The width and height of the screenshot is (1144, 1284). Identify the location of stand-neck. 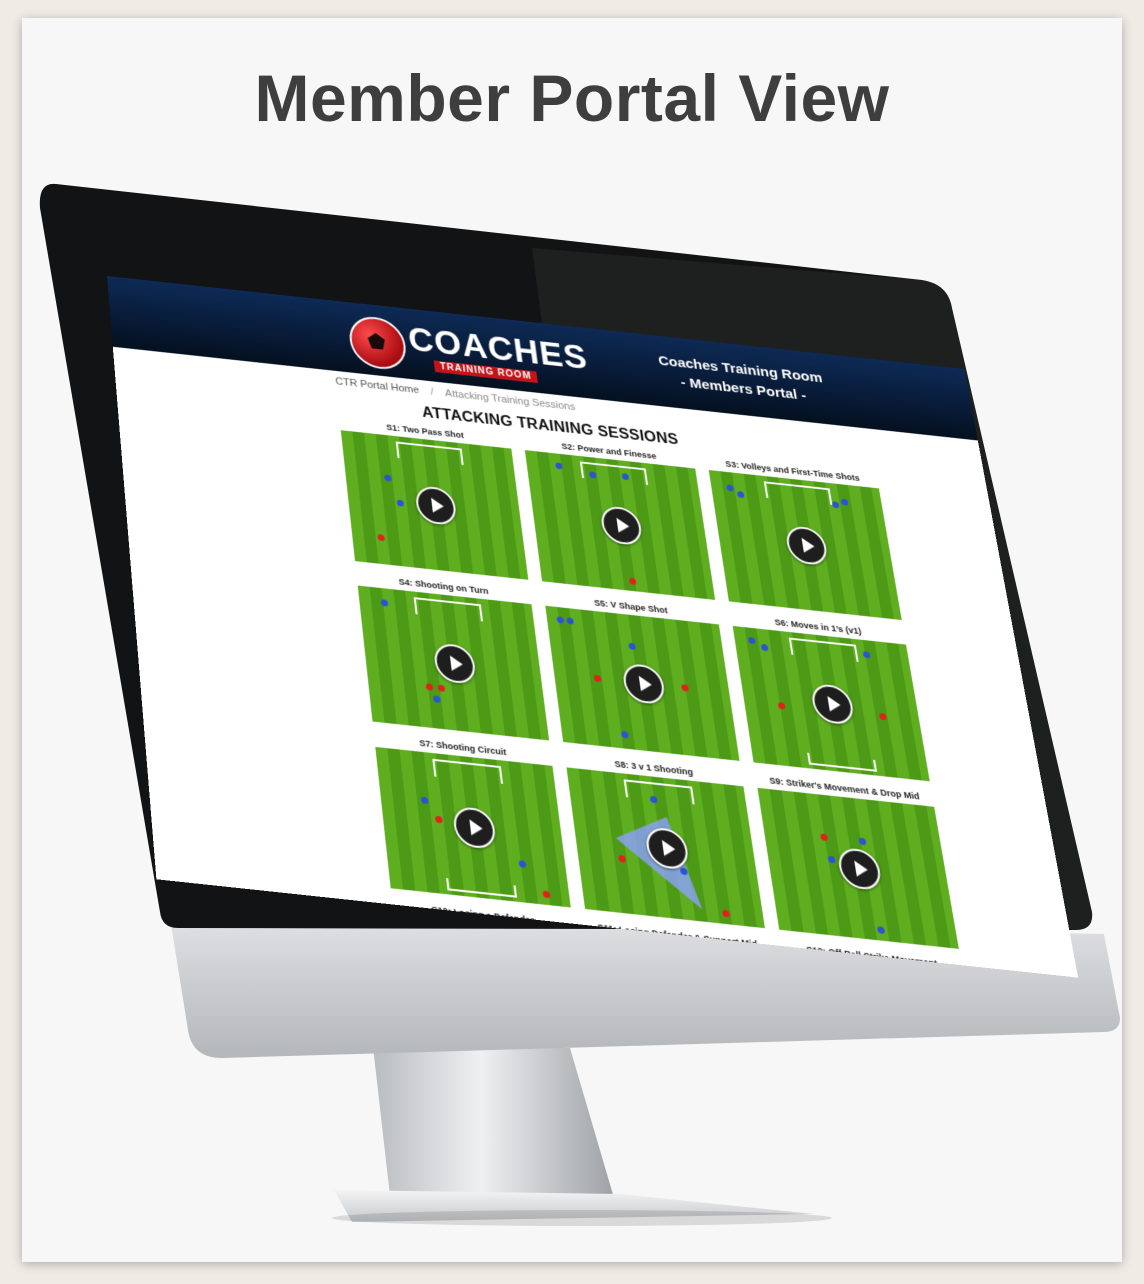
(493, 1118).